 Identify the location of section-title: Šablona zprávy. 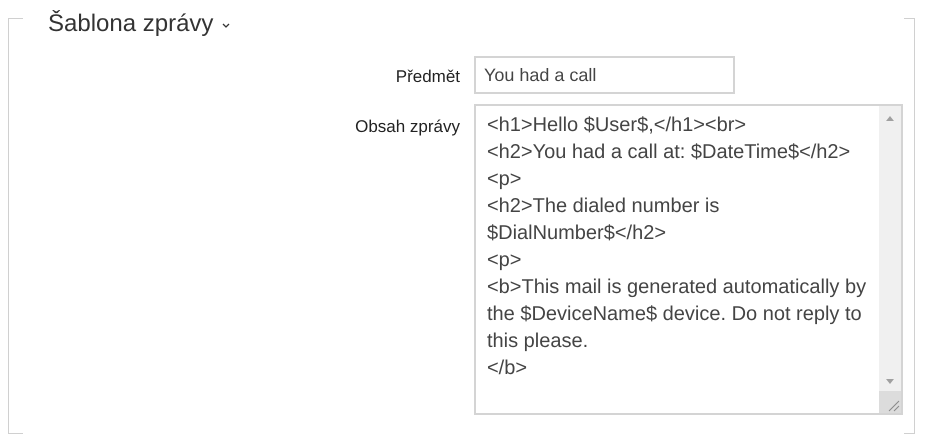
(131, 24).